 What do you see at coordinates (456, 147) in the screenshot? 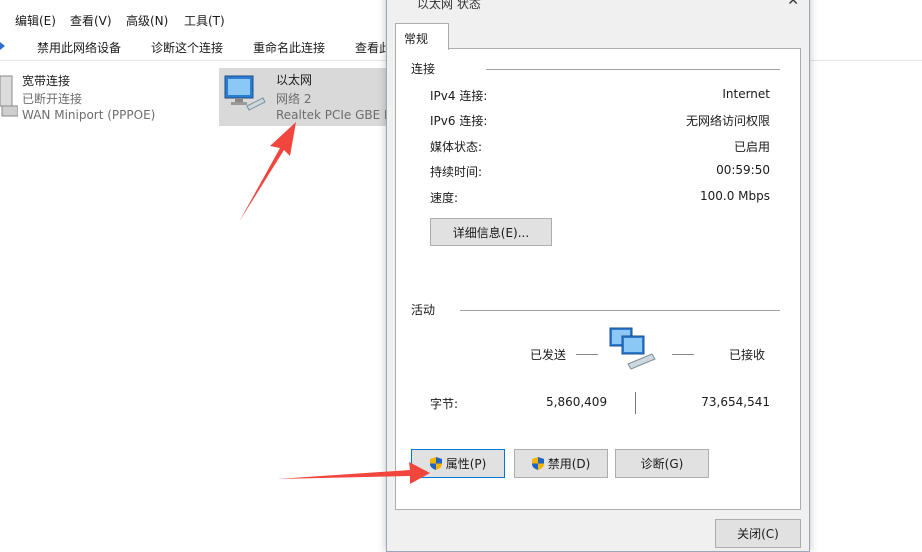
I see `media-state-label: 媒体状态:` at bounding box center [456, 147].